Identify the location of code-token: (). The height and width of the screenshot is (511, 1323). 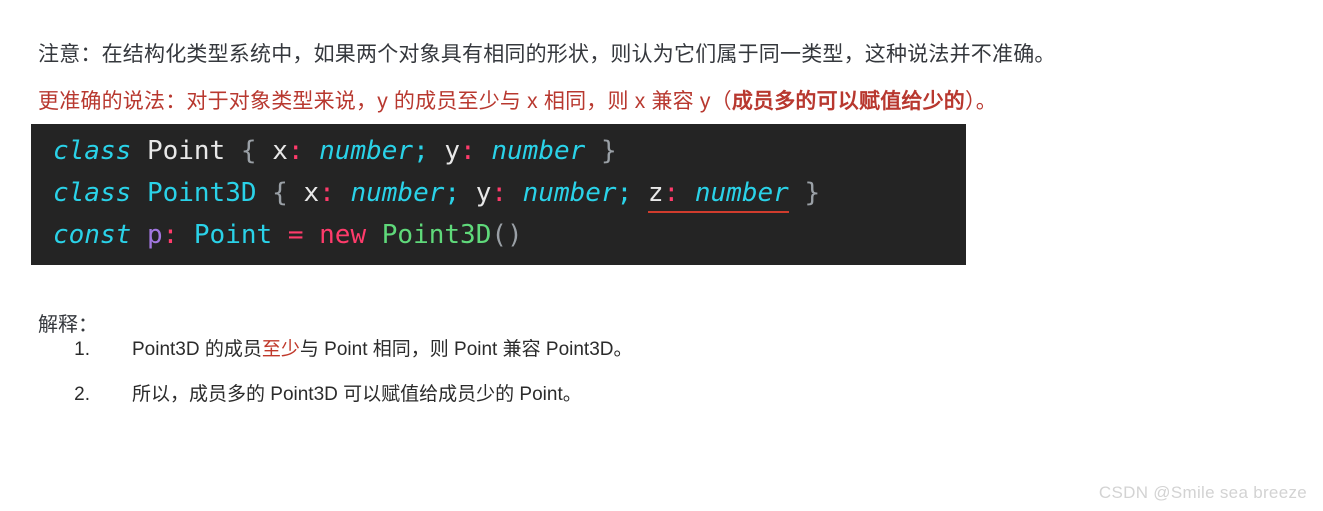
(507, 235).